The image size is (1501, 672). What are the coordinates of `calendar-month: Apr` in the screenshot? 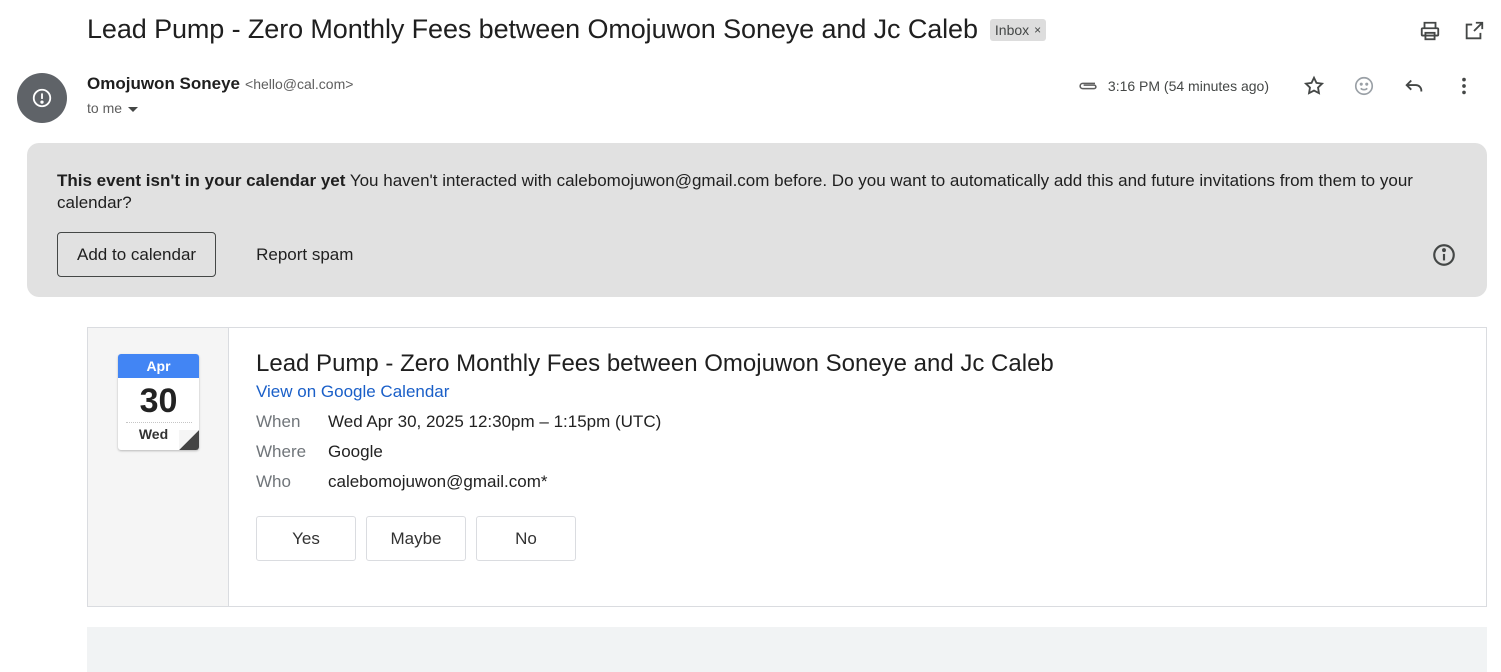 It's located at (158, 366).